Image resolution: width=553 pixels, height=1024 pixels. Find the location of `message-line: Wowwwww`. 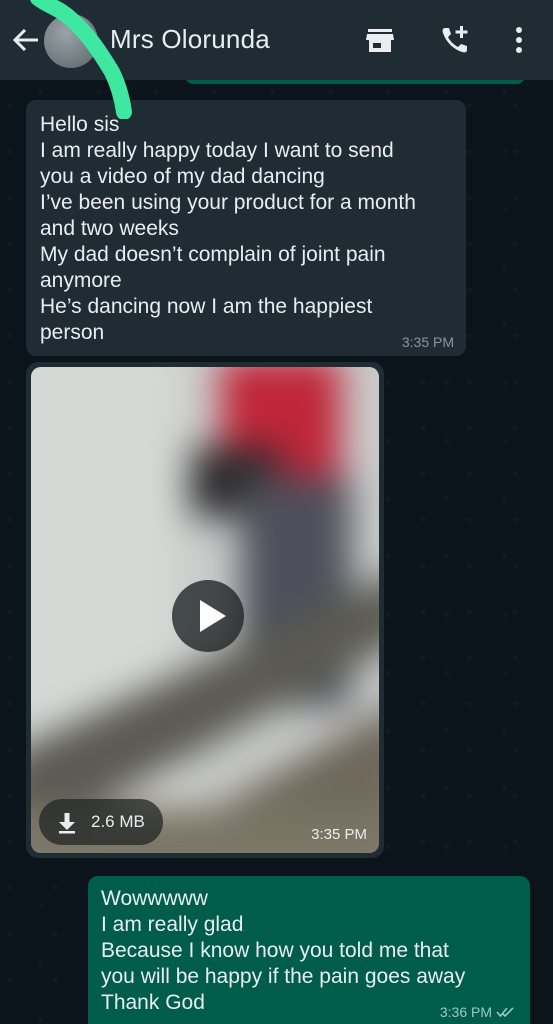

message-line: Wowwwww is located at coordinates (154, 898).